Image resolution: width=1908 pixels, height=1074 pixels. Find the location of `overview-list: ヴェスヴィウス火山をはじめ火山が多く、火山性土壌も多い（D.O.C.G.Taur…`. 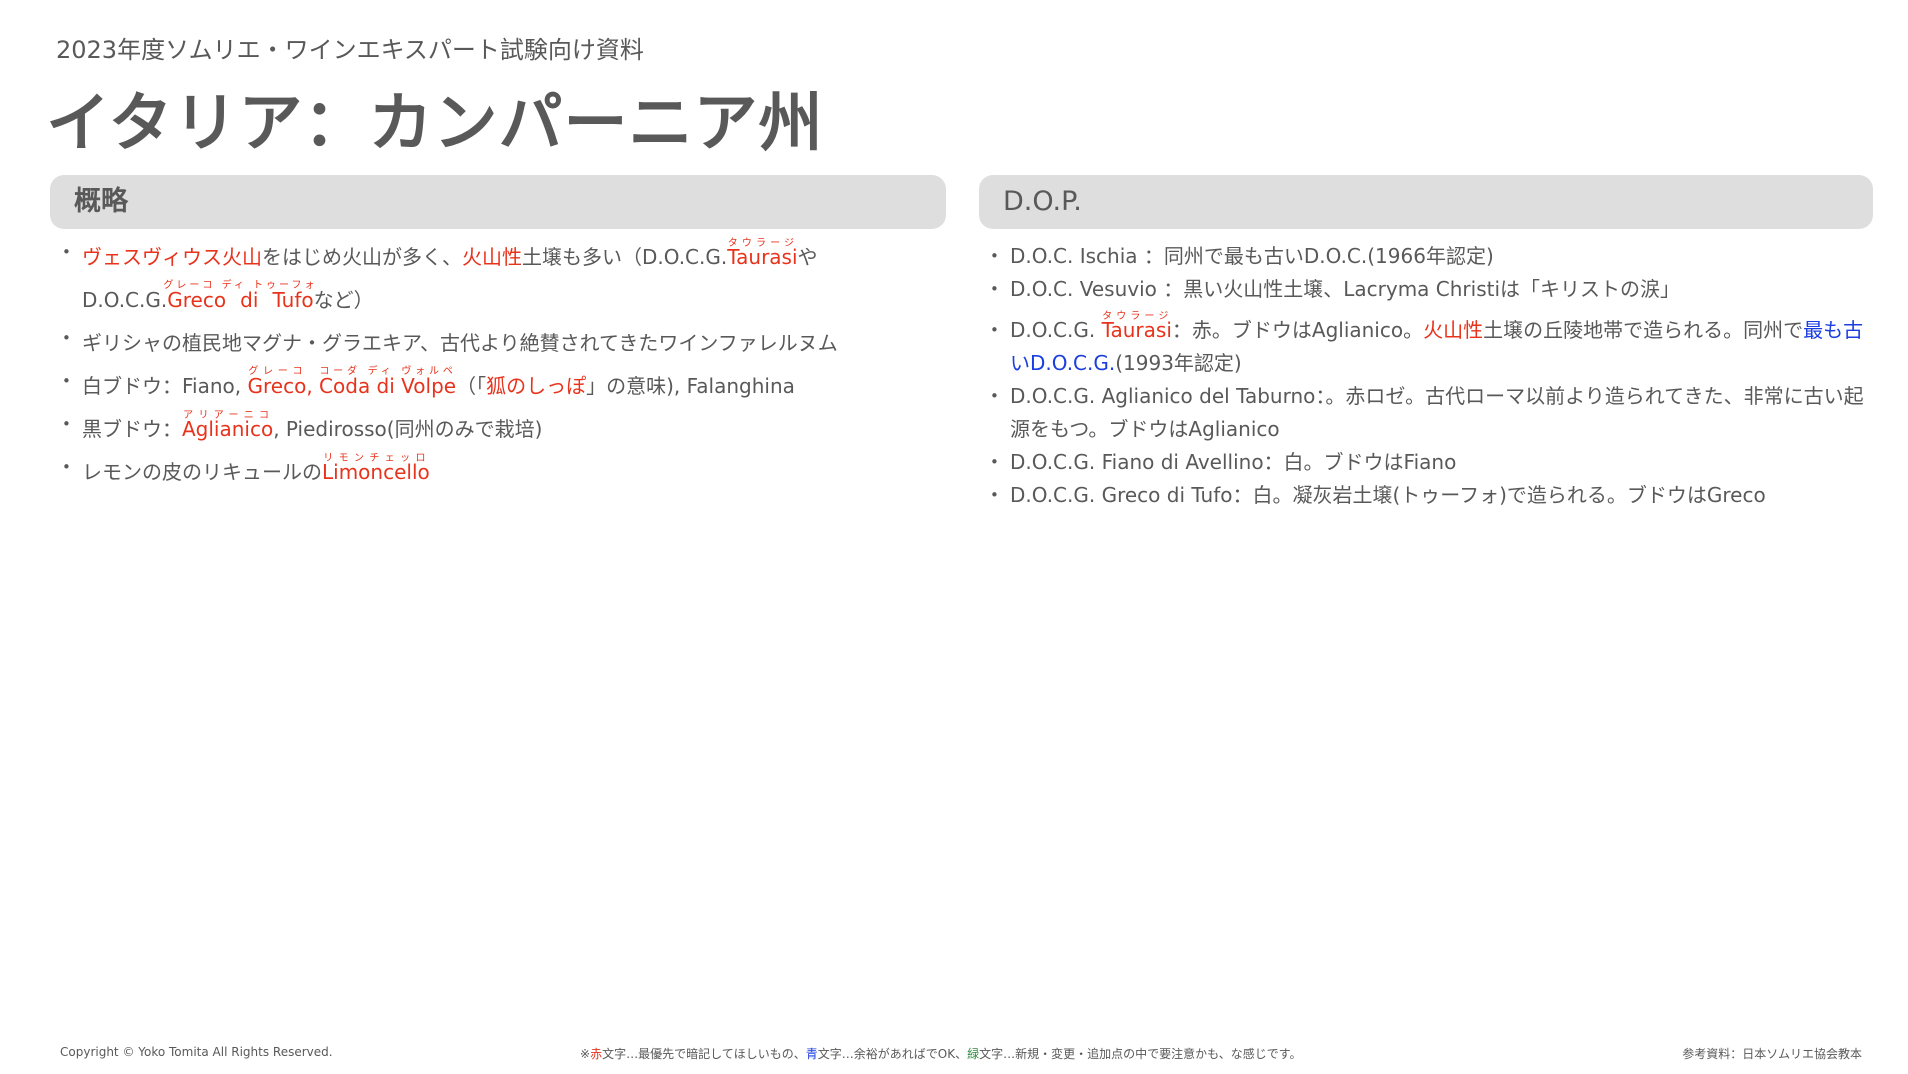

overview-list: ヴェスヴィウス火山をはじめ火山が多く、火山性土壌も多い（D.O.C.G.Taur… is located at coordinates (502, 362).